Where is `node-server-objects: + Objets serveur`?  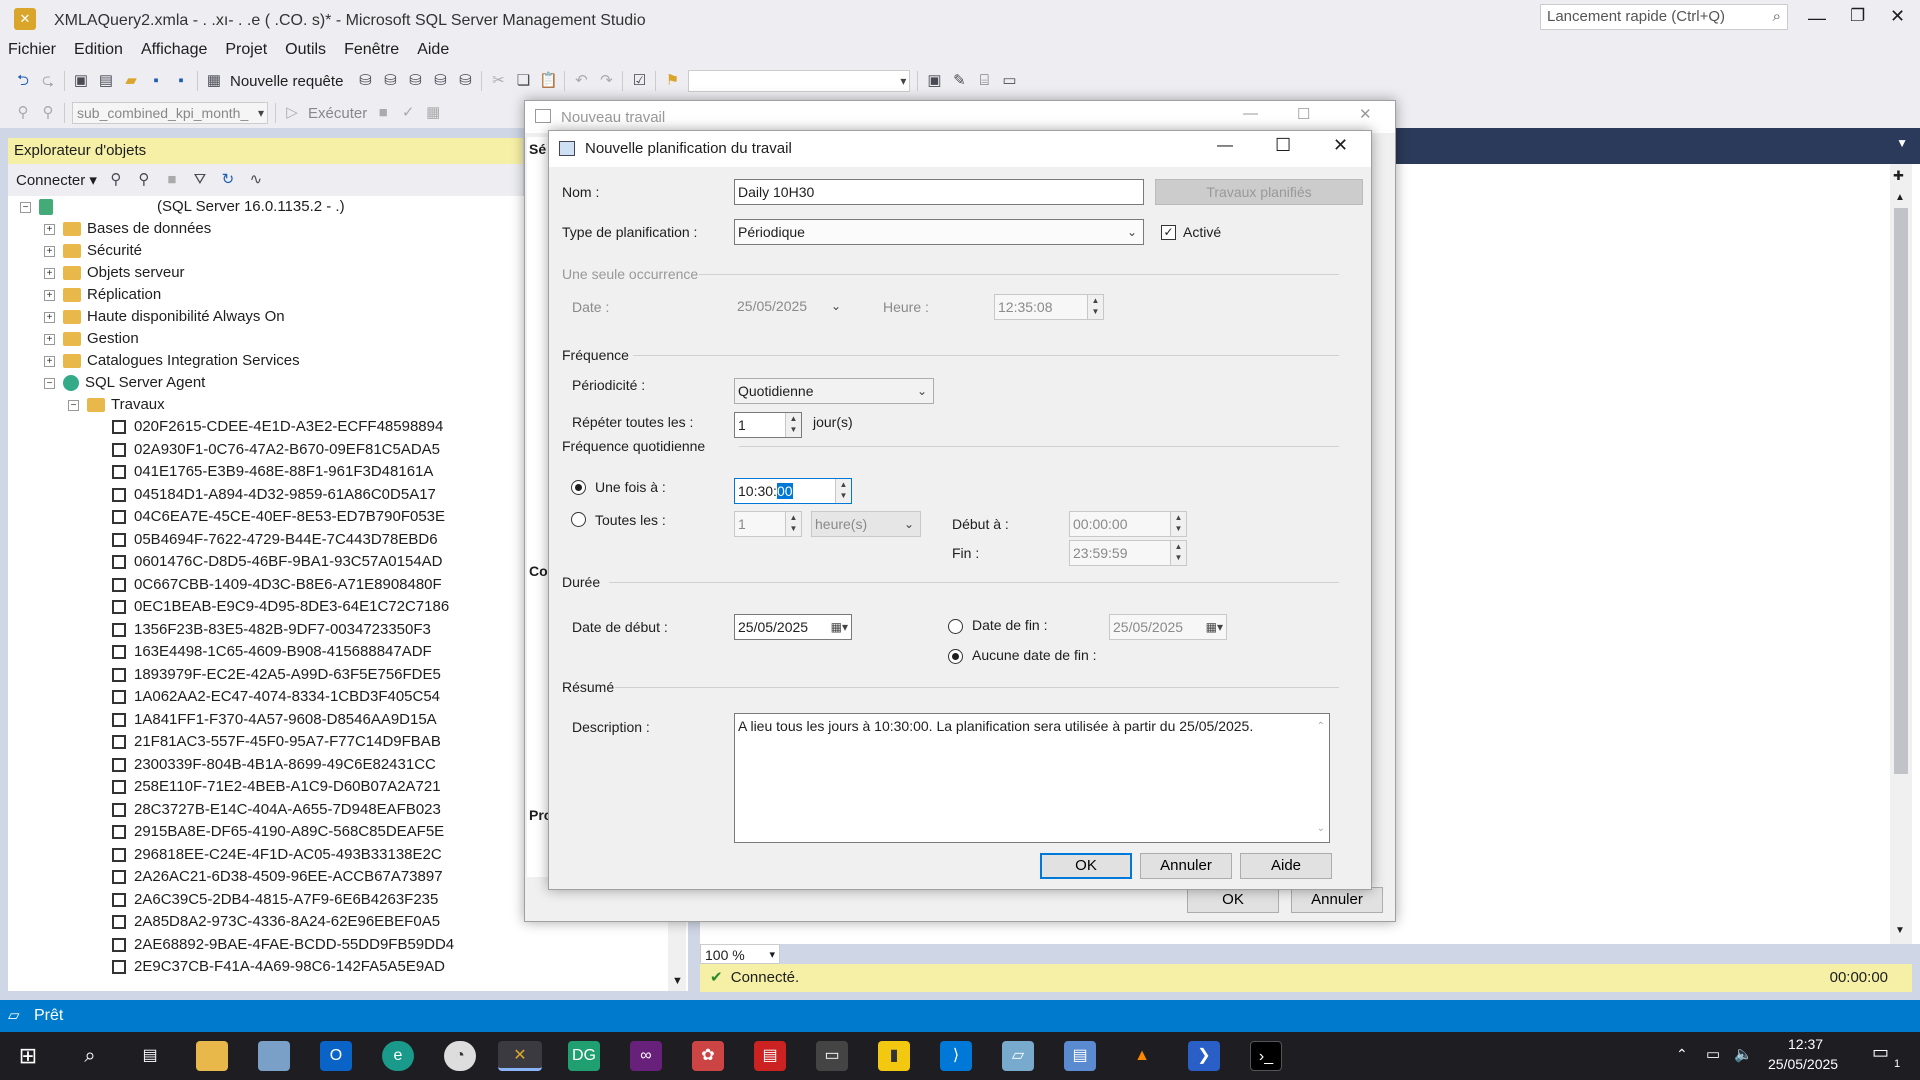 node-server-objects: + Objets serveur is located at coordinates (114, 273).